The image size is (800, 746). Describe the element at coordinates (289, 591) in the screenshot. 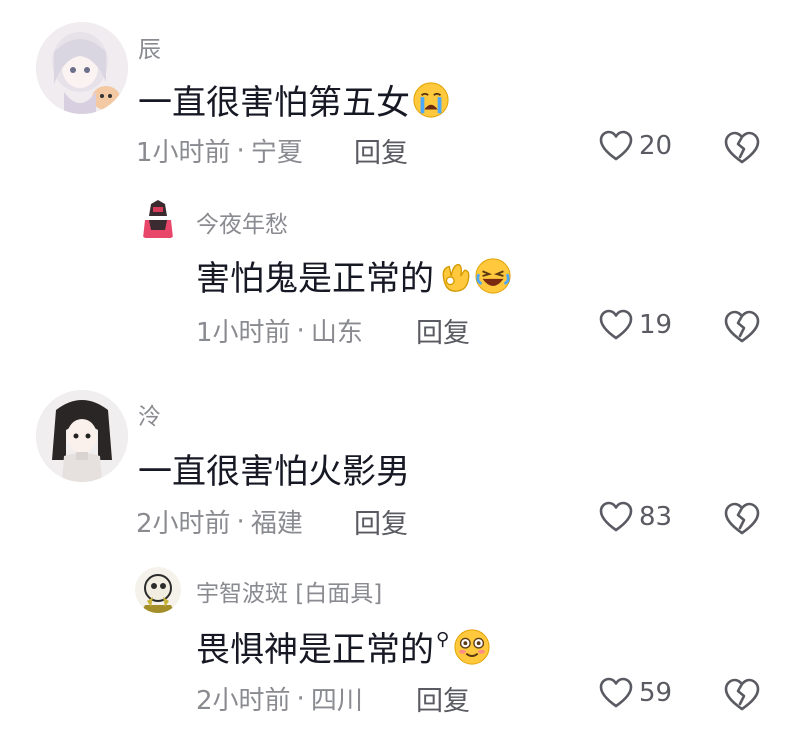

I see `username: 宇智波斑 [白面具]` at that location.